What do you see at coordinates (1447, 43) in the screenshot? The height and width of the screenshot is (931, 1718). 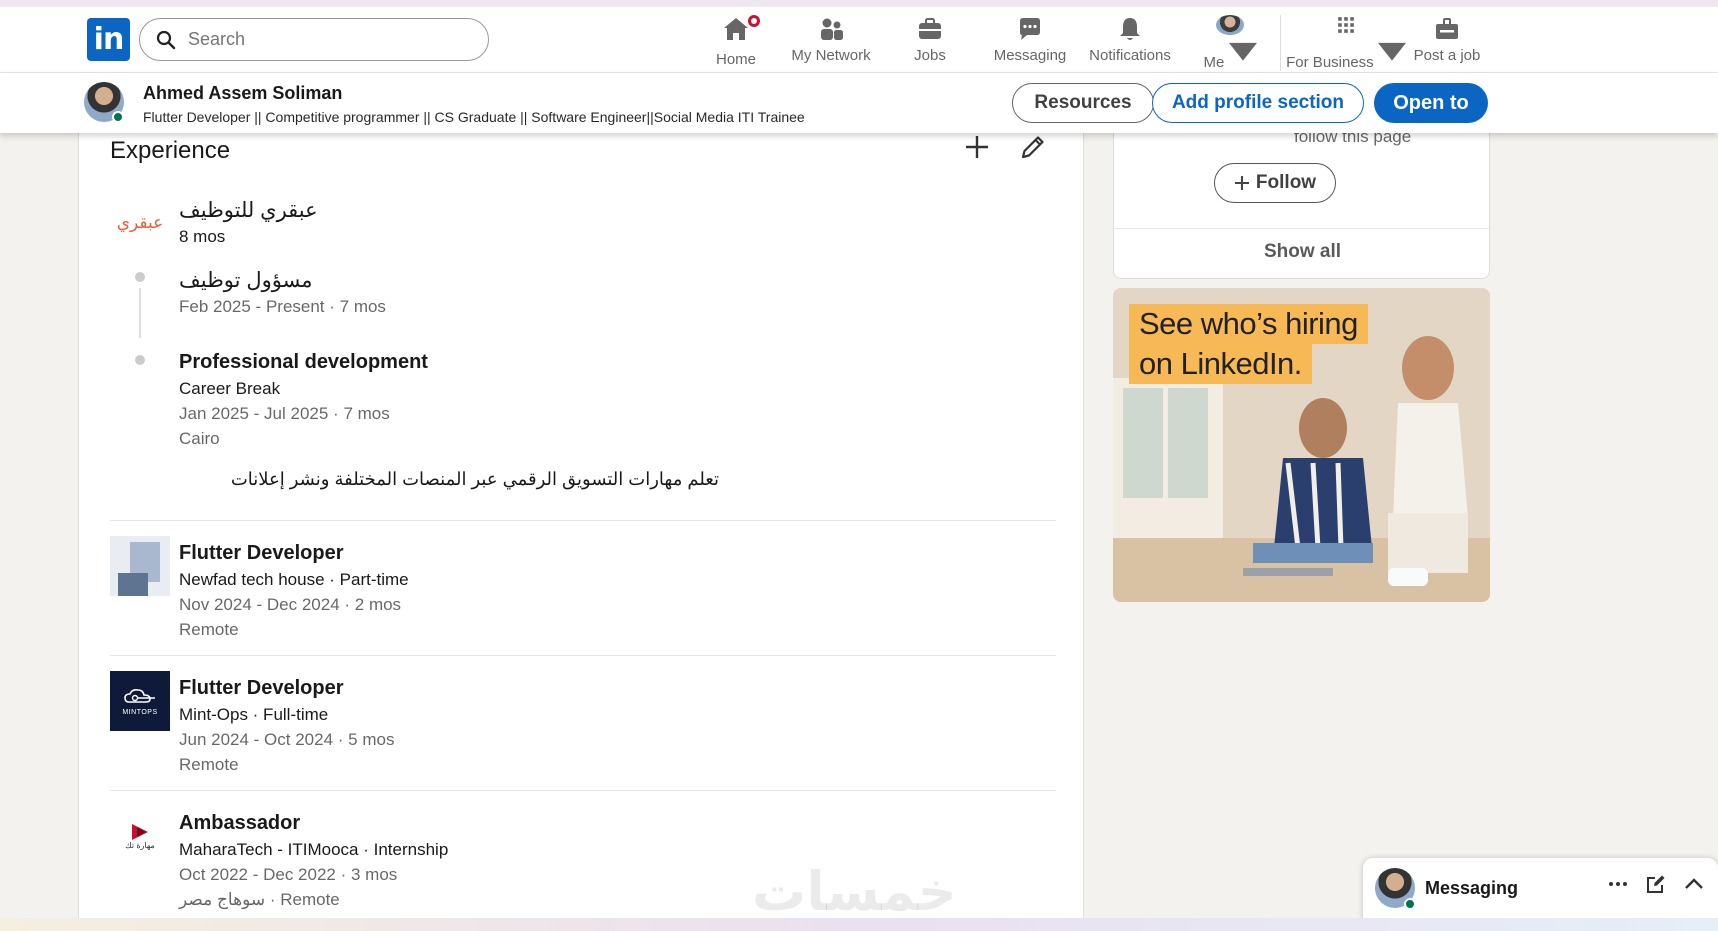 I see `nav-post-job: Post a job` at bounding box center [1447, 43].